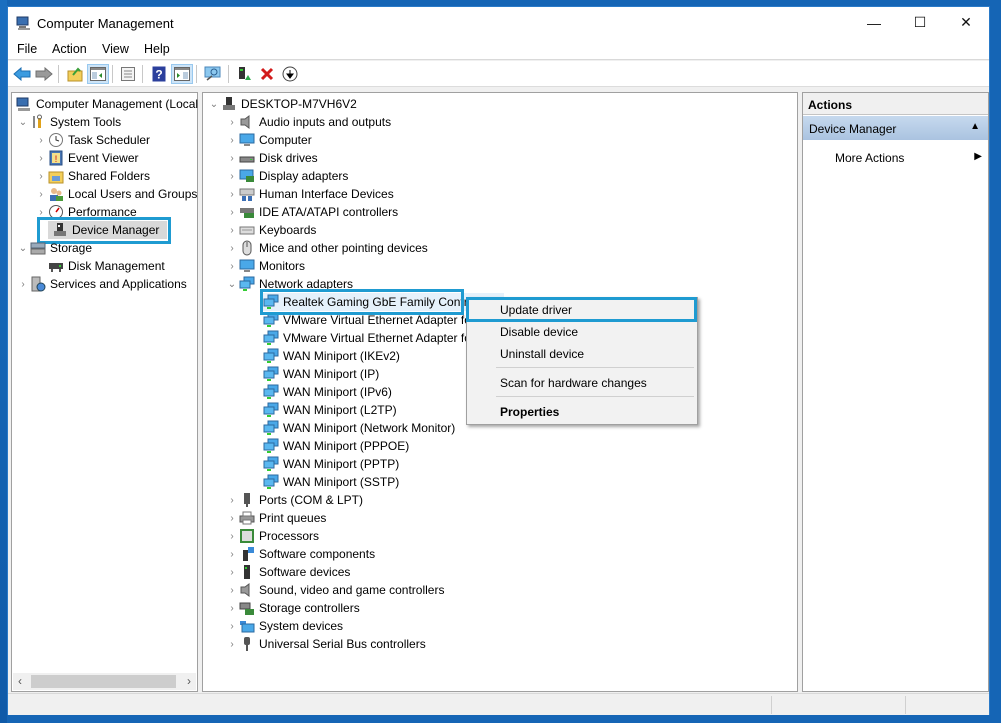 The width and height of the screenshot is (1001, 723). I want to click on tree-item-task-scheduler: › Task Scheduler, so click(92, 140).